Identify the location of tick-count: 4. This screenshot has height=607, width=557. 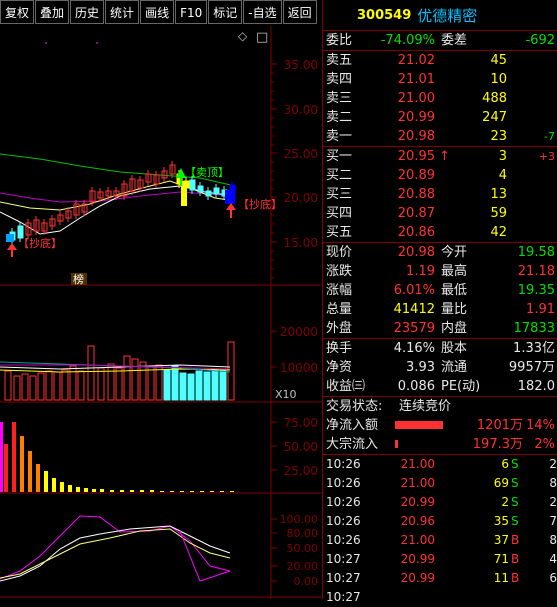
(553, 559).